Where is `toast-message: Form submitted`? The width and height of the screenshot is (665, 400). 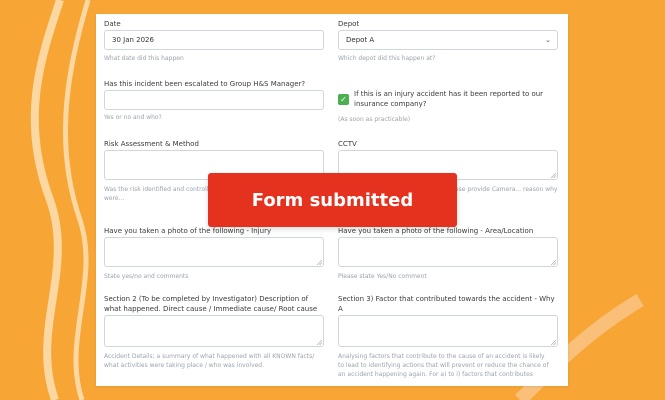
toast-message: Form submitted is located at coordinates (332, 200).